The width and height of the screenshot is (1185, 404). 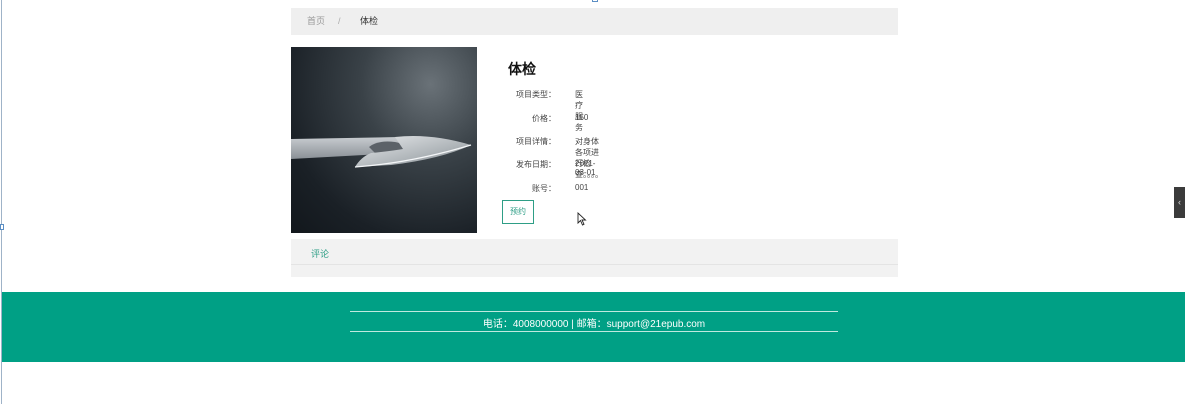 What do you see at coordinates (594, 258) in the screenshot?
I see `comment-section: 评论` at bounding box center [594, 258].